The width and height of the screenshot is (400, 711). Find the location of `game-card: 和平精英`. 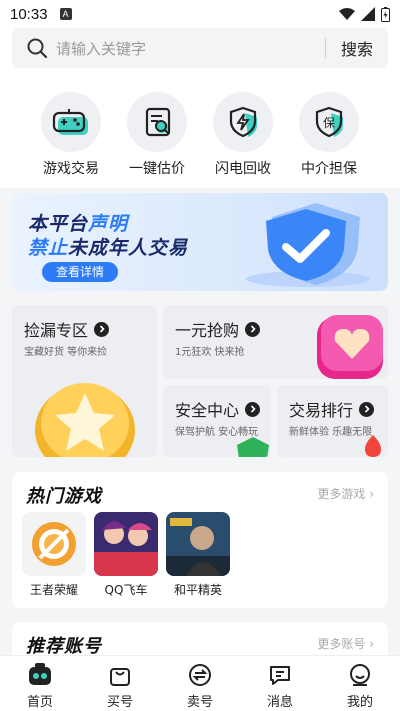

game-card: 和平精英 is located at coordinates (198, 555).